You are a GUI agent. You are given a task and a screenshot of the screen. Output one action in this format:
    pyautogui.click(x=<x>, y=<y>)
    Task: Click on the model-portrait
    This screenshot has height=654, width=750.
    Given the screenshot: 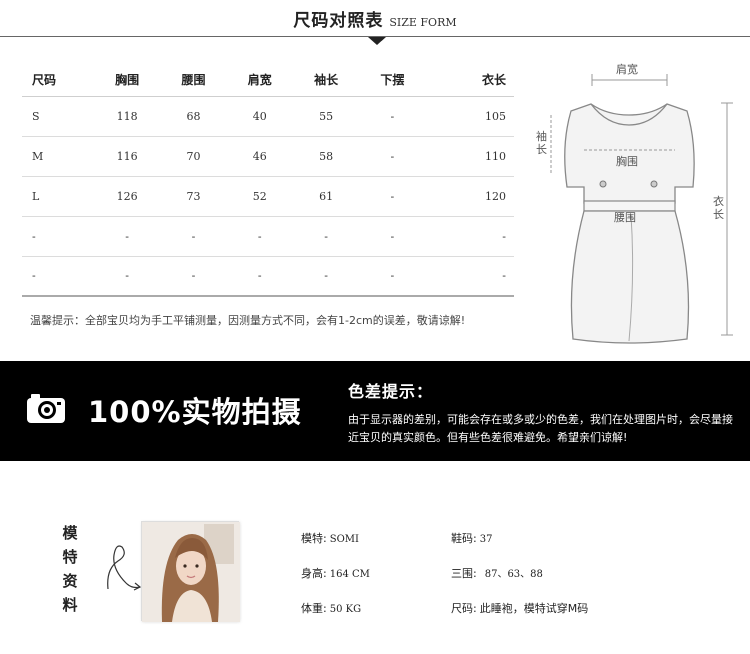 What is the action you would take?
    pyautogui.click(x=191, y=572)
    